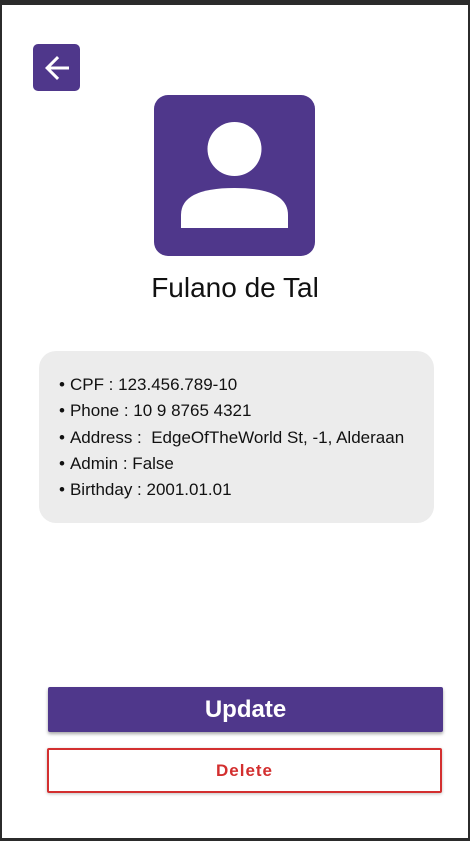 This screenshot has width=470, height=841. Describe the element at coordinates (244, 770) in the screenshot. I see `delete-button: Delete` at that location.